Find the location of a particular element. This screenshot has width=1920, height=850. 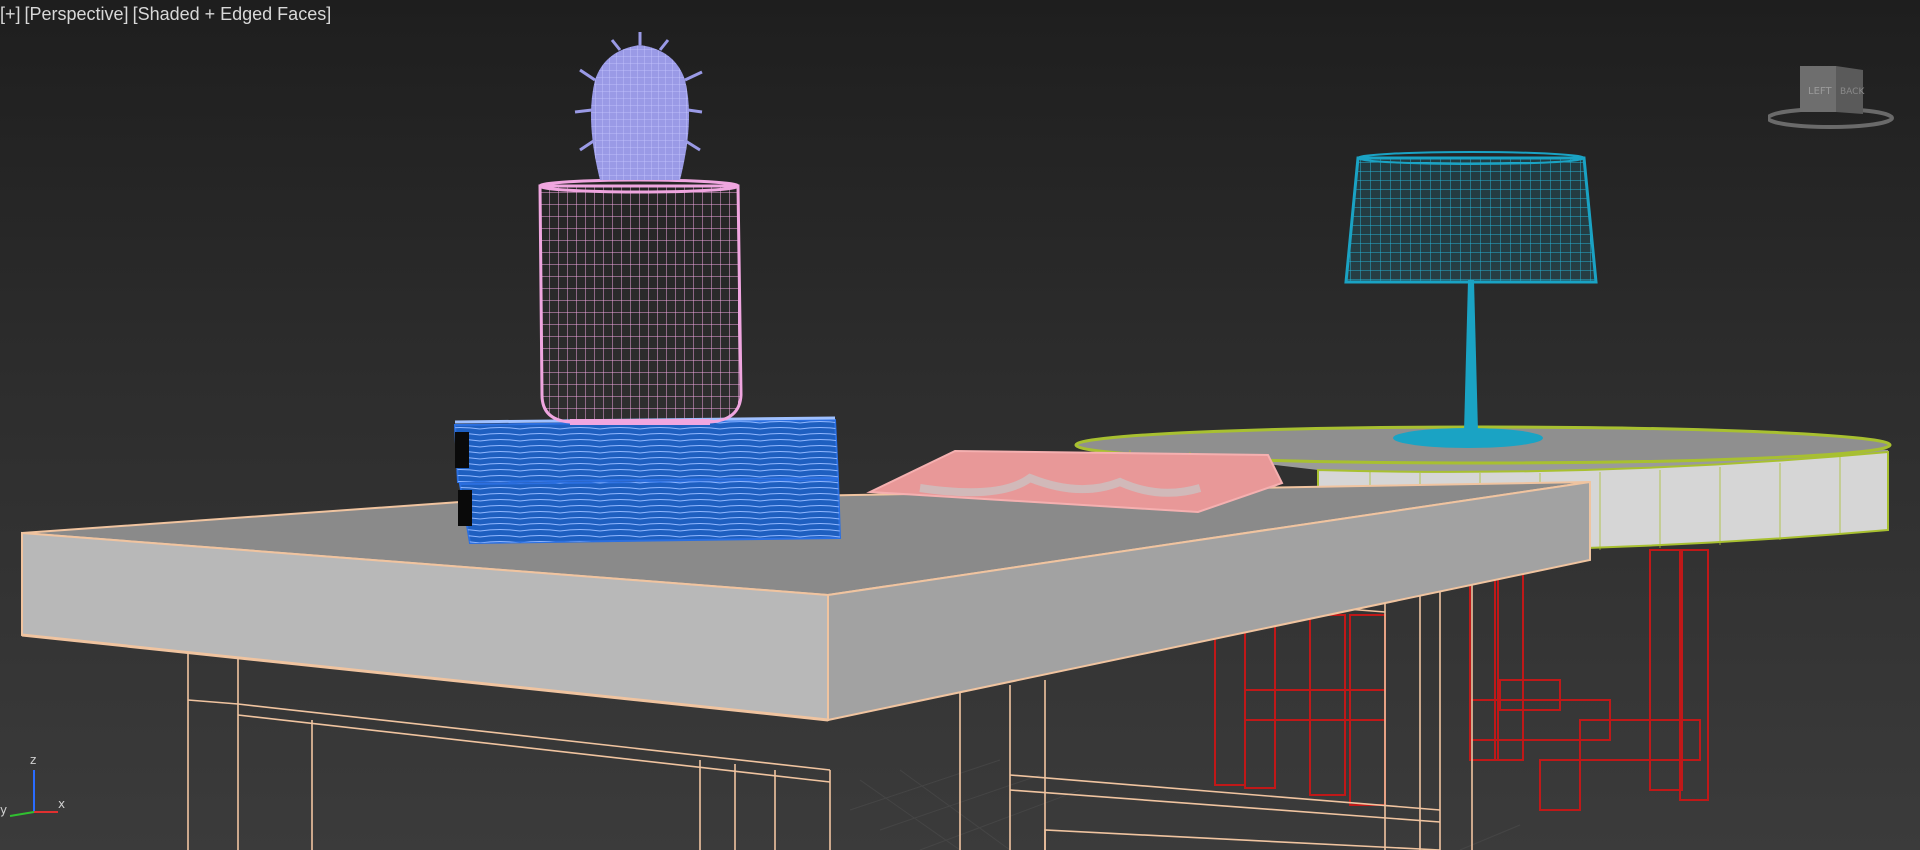

axis-tripod-icon: z y x is located at coordinates (32, 785).